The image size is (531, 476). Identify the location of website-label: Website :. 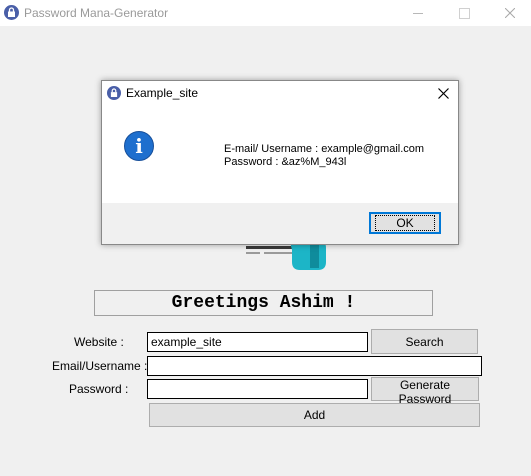
(99, 342).